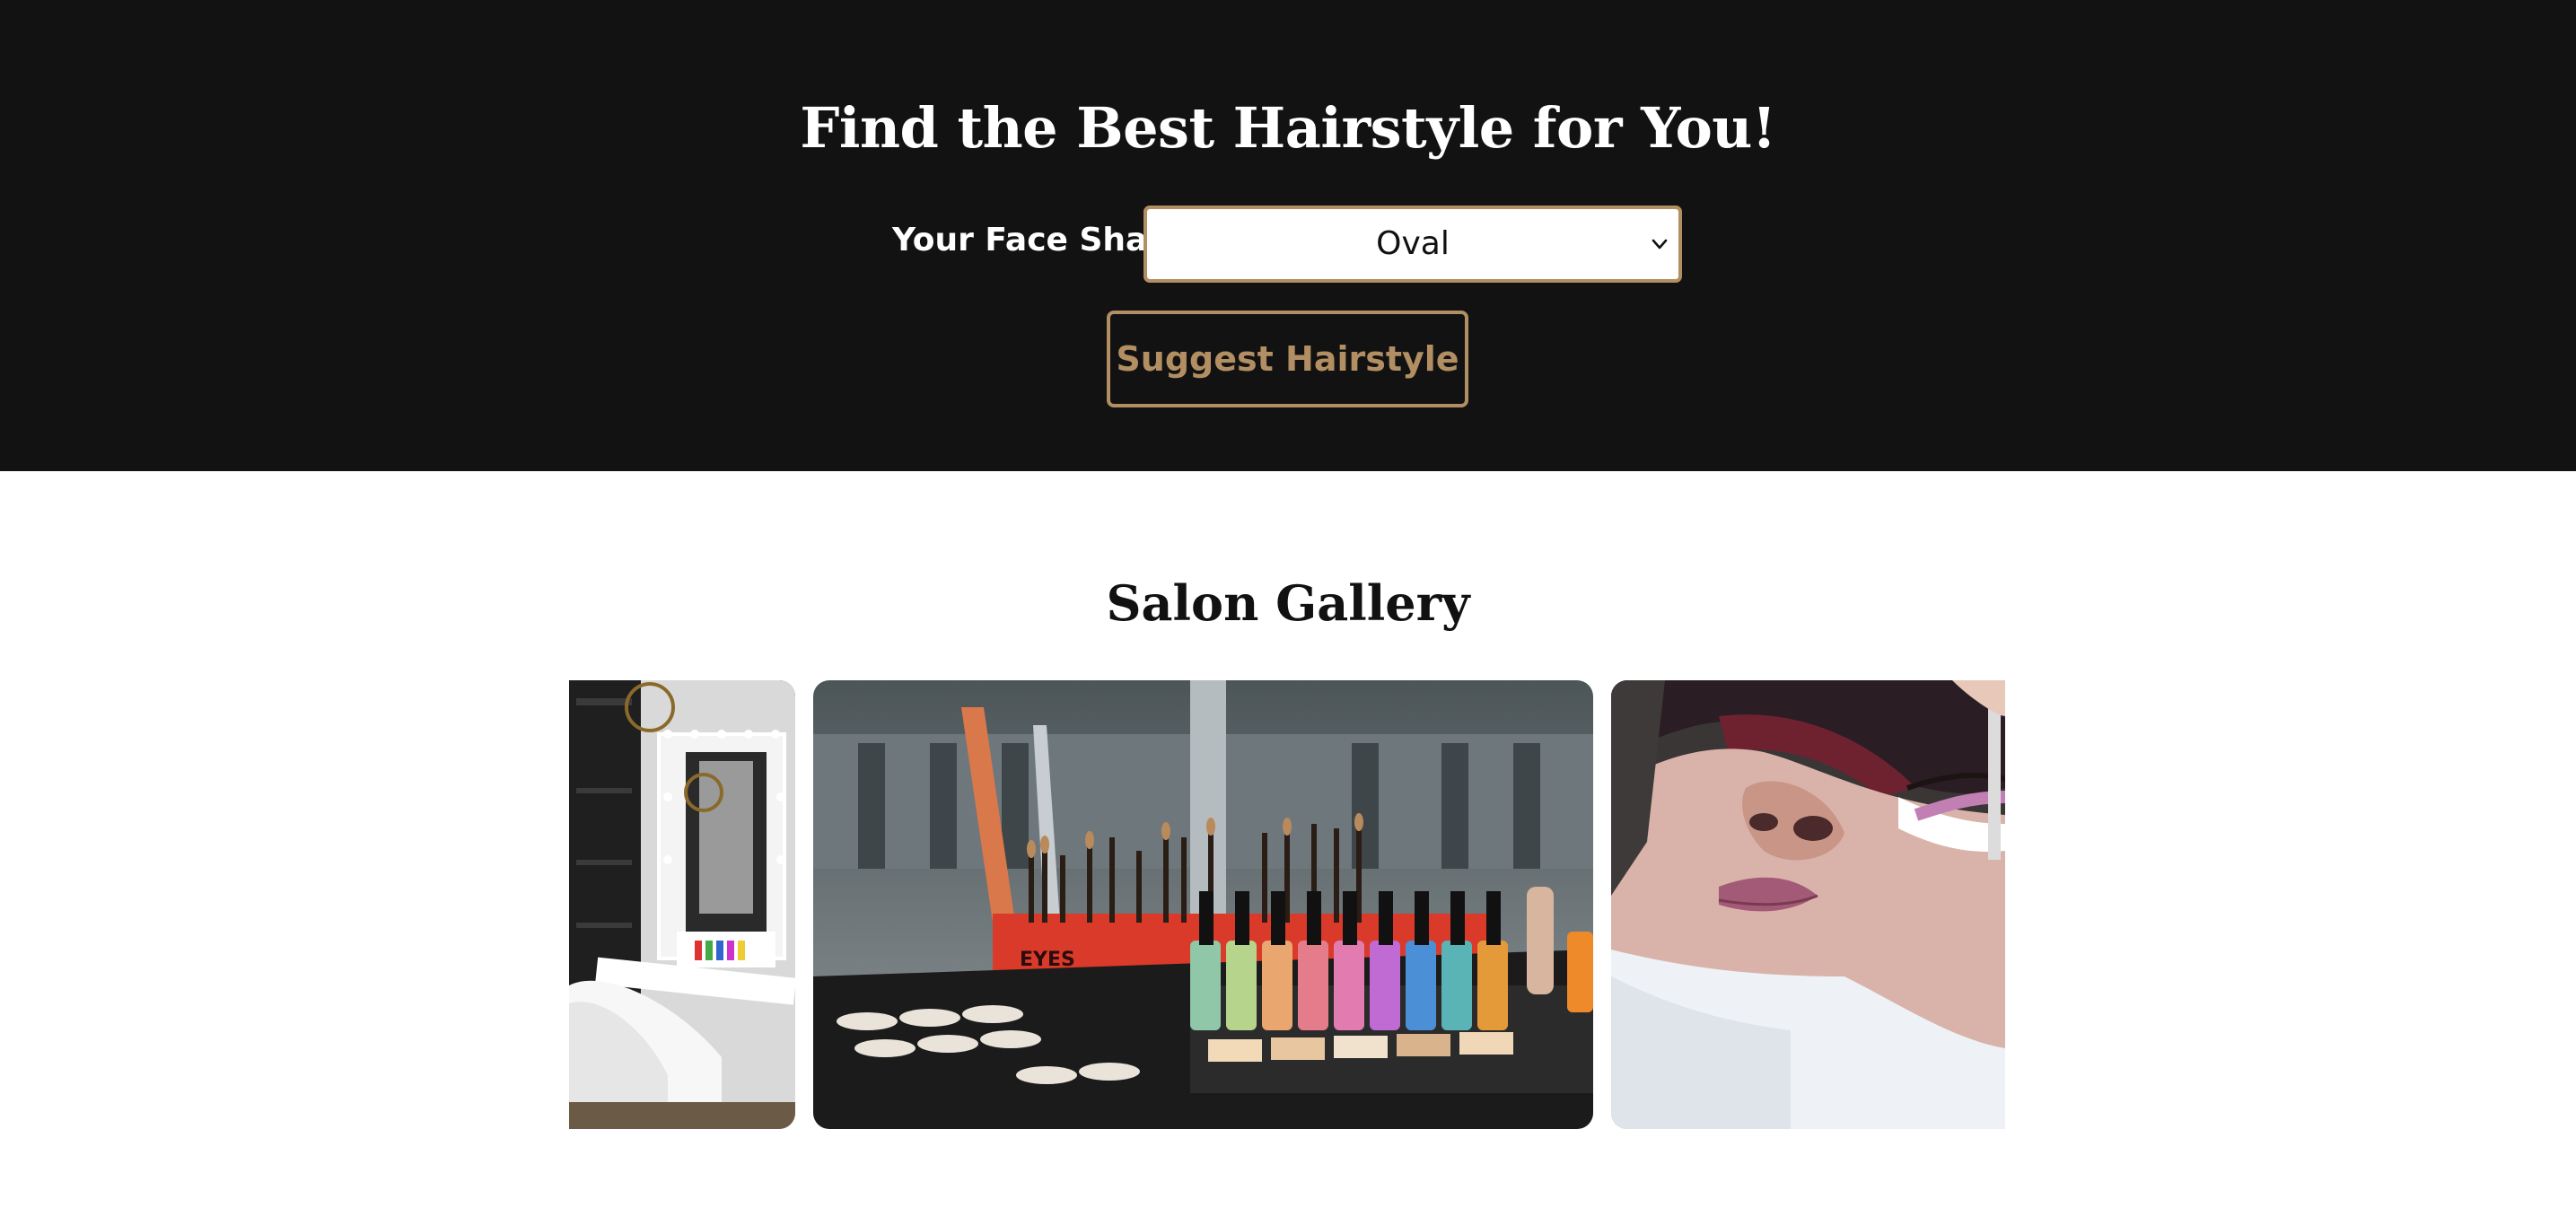 The width and height of the screenshot is (2576, 1208). What do you see at coordinates (1287, 359) in the screenshot?
I see `suggest-hairstyle-button: Suggest Hairstyle` at bounding box center [1287, 359].